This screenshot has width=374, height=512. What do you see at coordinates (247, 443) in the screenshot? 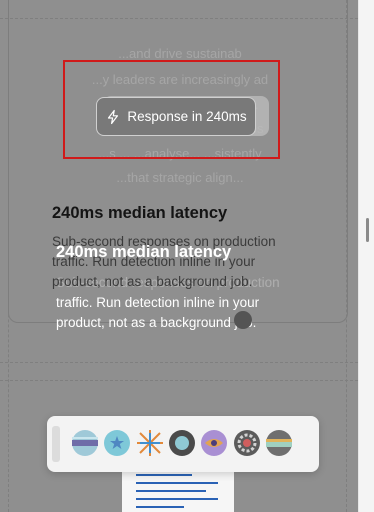
I see `gear-badge-icon` at bounding box center [247, 443].